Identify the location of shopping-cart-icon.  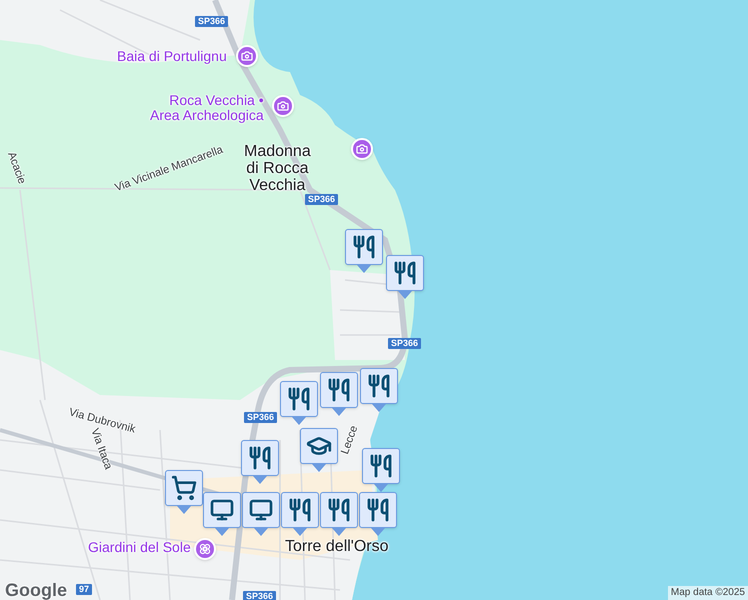
(184, 488).